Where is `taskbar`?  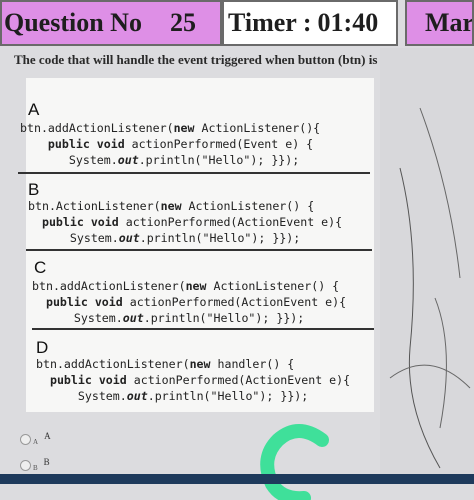
taskbar is located at coordinates (237, 479).